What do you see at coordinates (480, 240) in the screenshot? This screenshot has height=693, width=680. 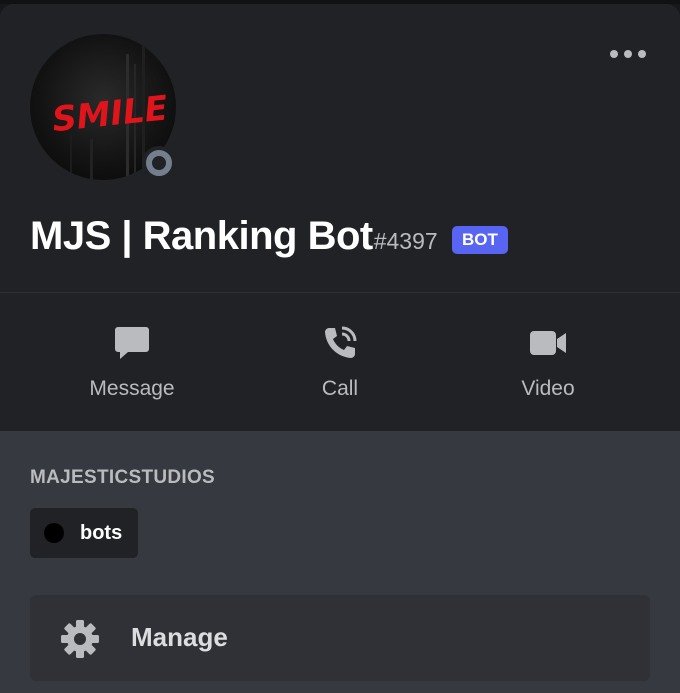 I see `bot-badge: BOT` at bounding box center [480, 240].